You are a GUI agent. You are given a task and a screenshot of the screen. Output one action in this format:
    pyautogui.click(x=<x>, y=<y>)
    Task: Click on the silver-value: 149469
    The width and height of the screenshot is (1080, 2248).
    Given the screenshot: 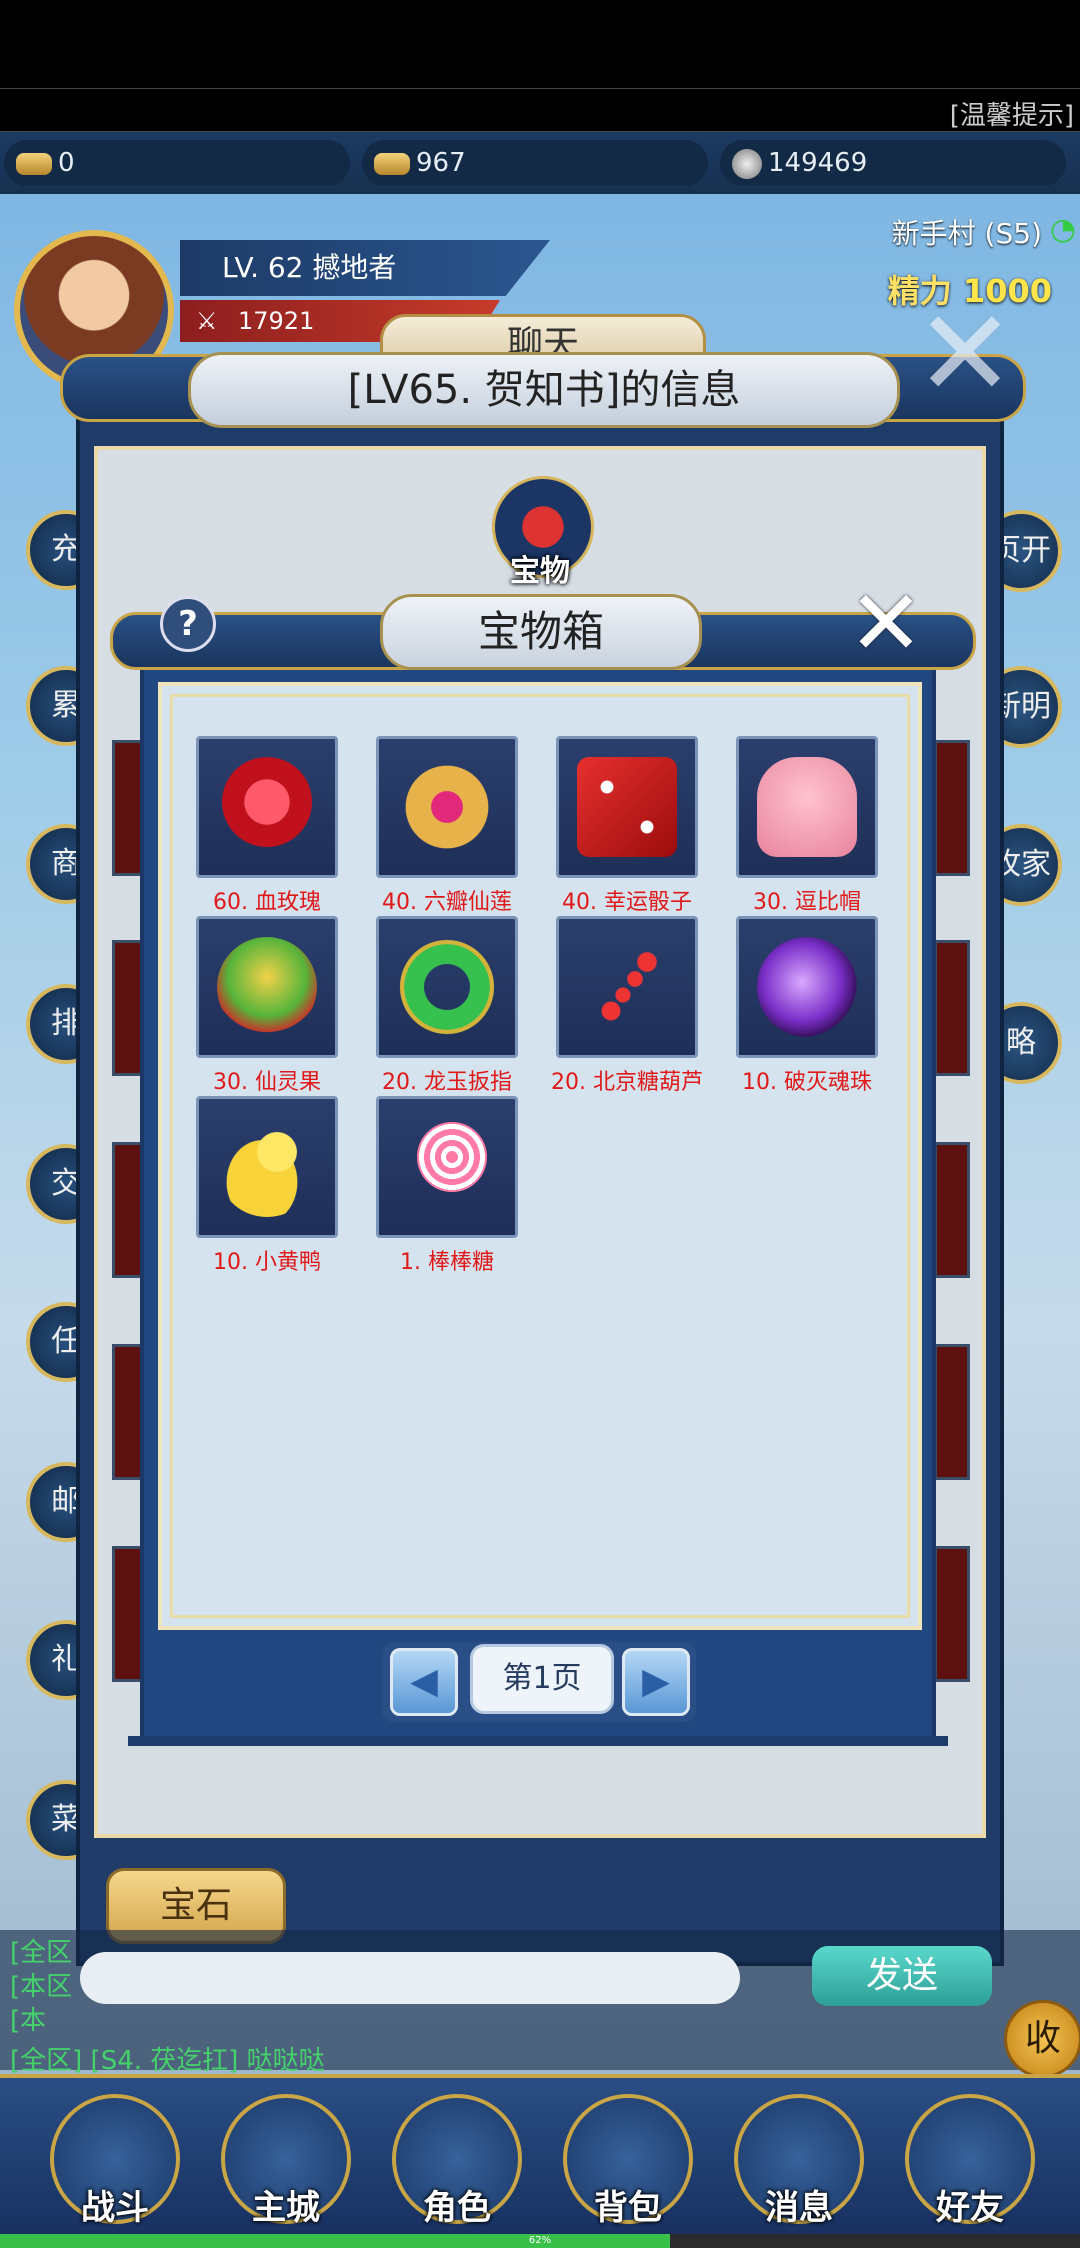 What is the action you would take?
    pyautogui.click(x=818, y=163)
    